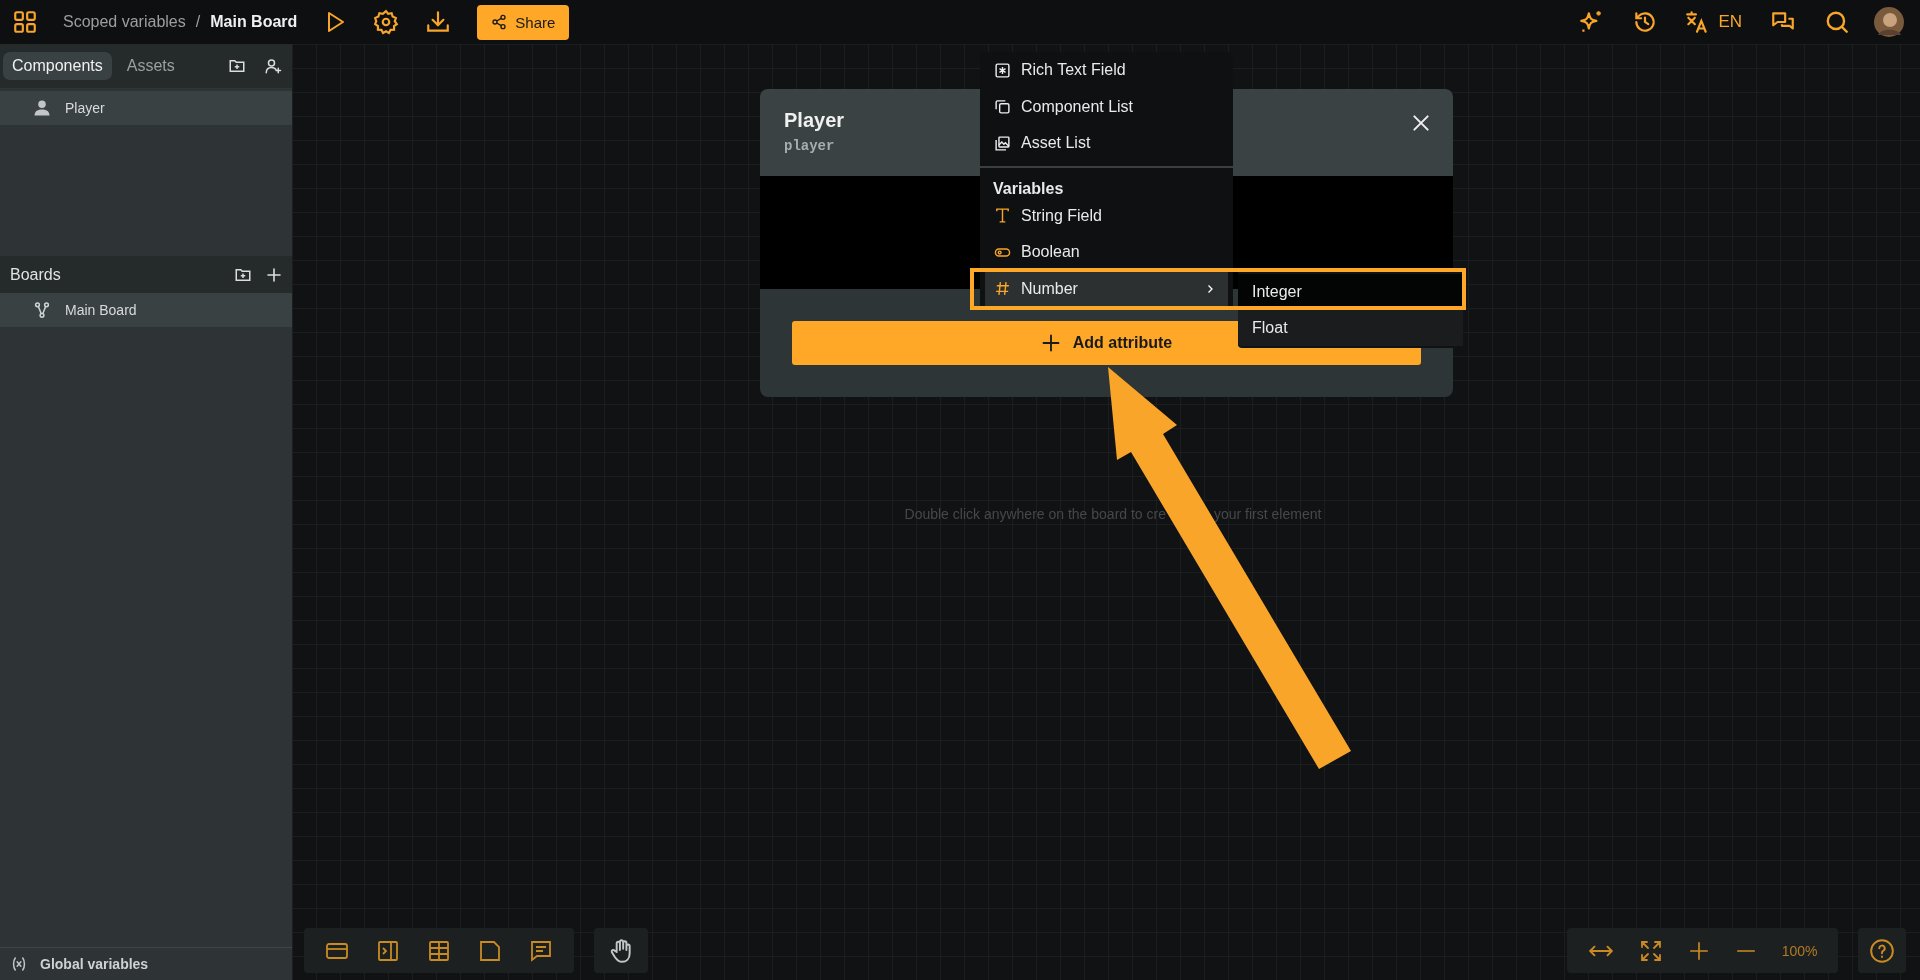  I want to click on breadcrumb-item: Main Board, so click(254, 22).